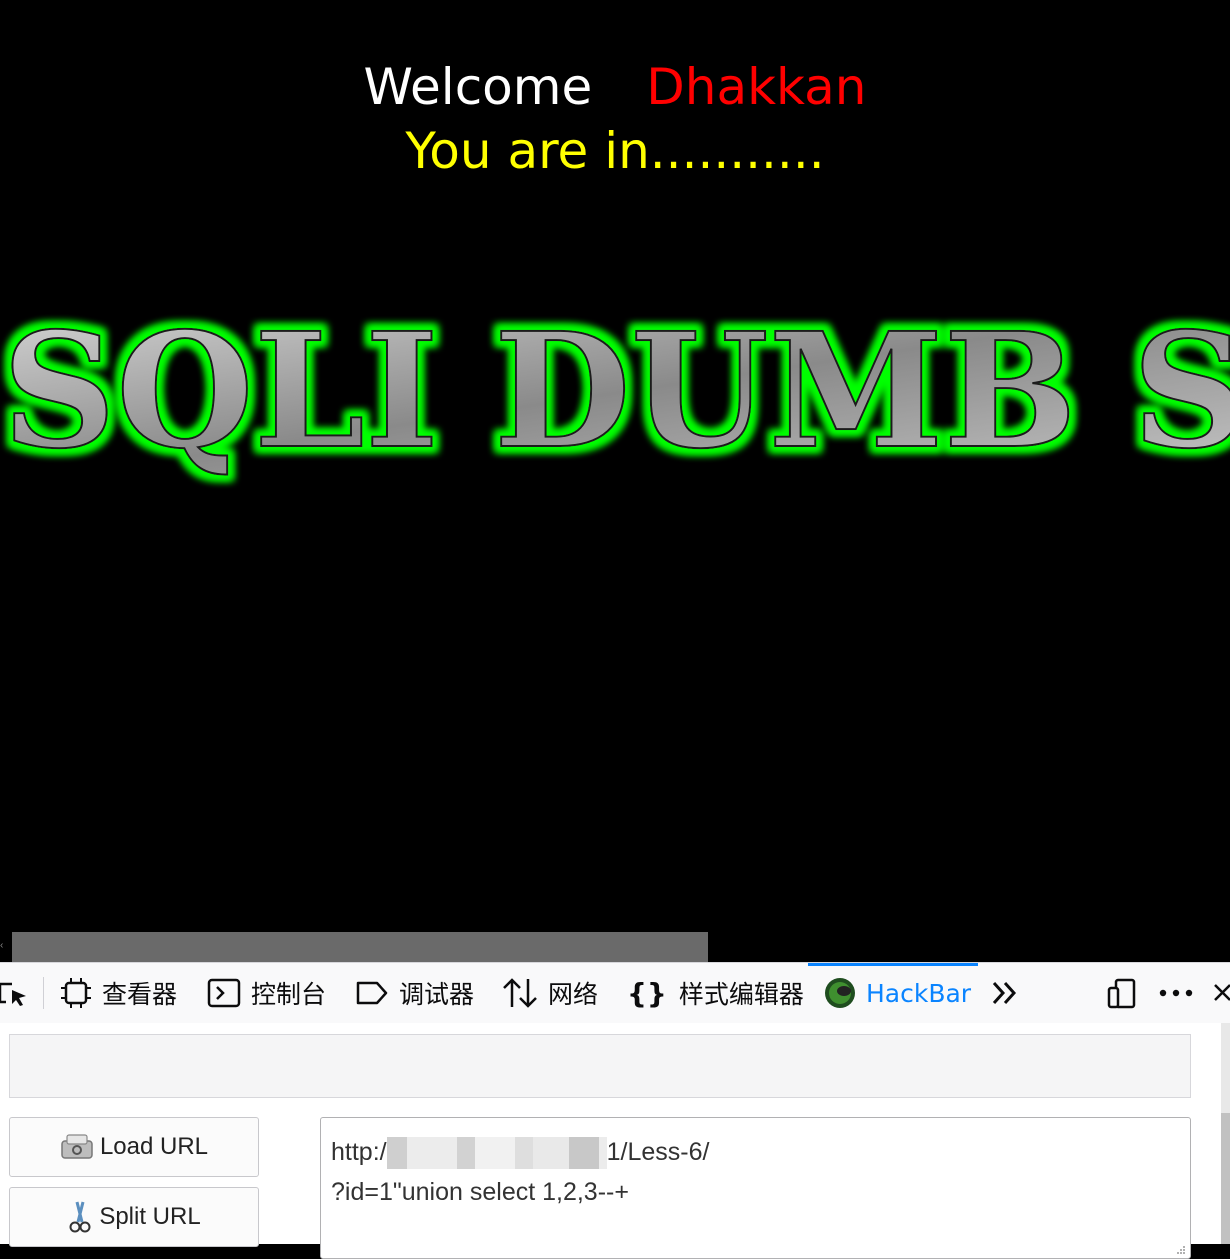  I want to click on sqli-dumb-banner-logo: SQLI DUMB S, so click(615, 392).